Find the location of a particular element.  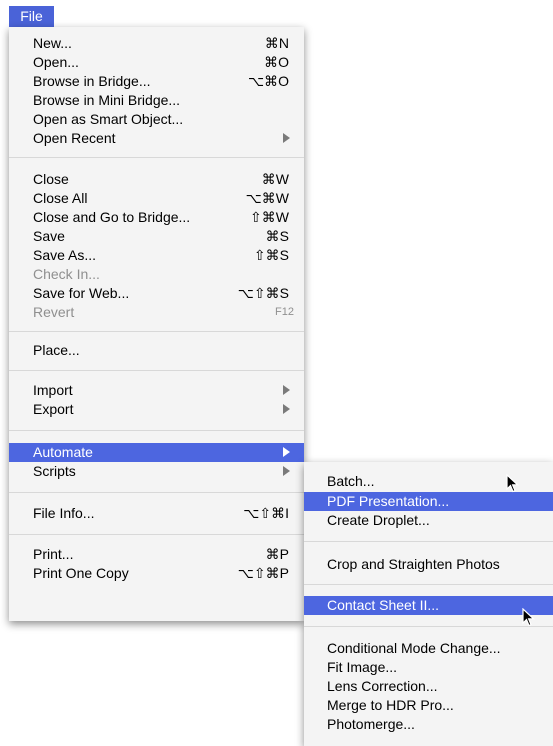

menu-item-label: Close All is located at coordinates (60, 198).